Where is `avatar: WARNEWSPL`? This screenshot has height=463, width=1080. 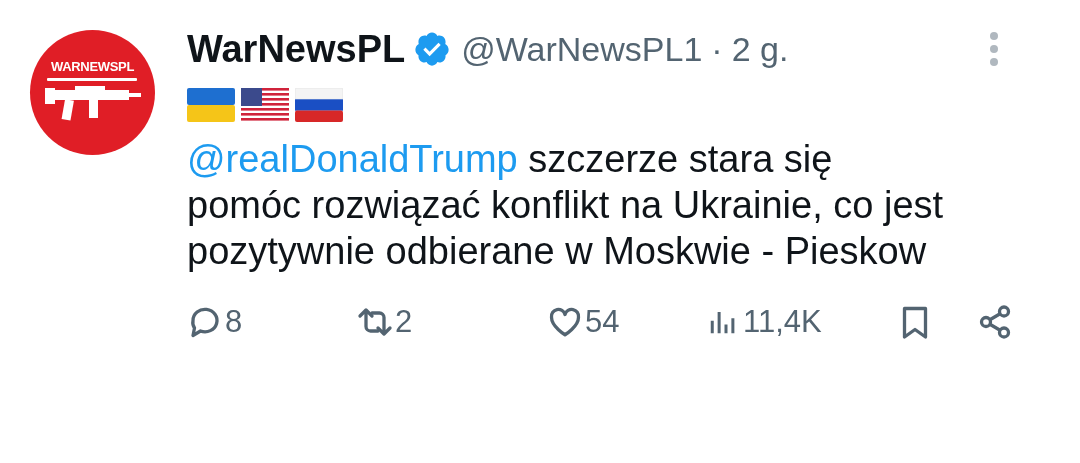
avatar: WARNEWSPL is located at coordinates (92, 92).